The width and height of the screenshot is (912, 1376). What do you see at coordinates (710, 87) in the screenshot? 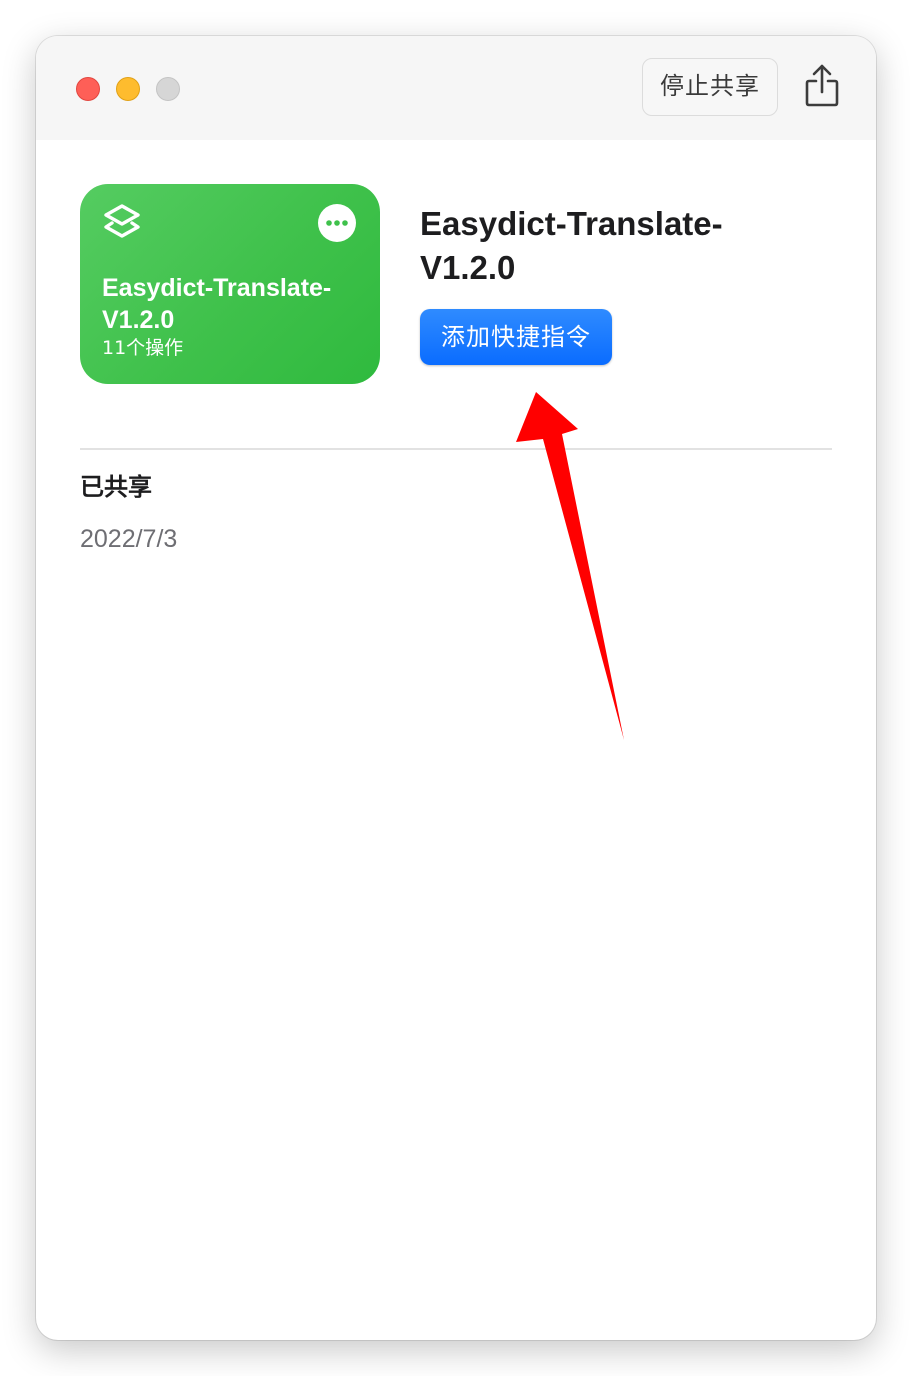
I see `stop-sharing-button: 停止共享` at bounding box center [710, 87].